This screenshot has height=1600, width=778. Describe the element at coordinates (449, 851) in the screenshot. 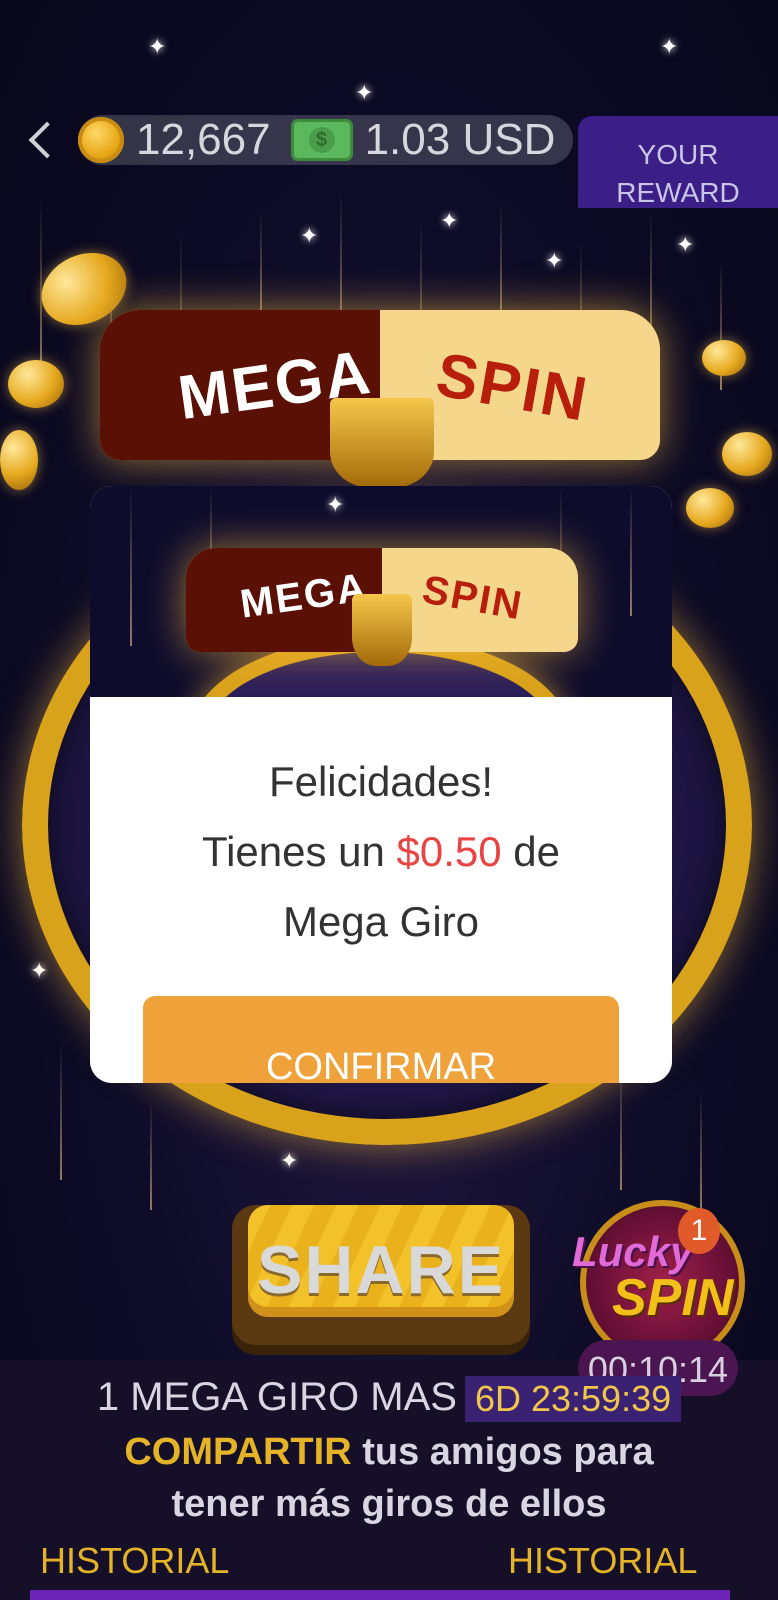

I see `reward-amount: $0.50` at that location.